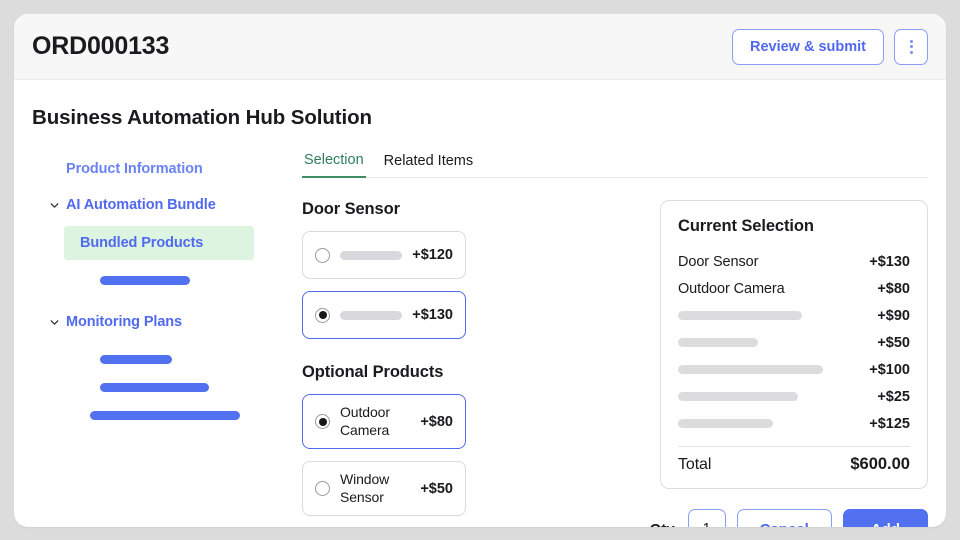 The height and width of the screenshot is (540, 960). I want to click on summary-row: +$100, so click(794, 369).